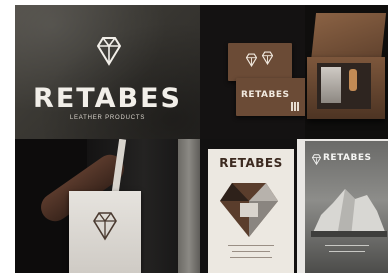  What do you see at coordinates (107, 98) in the screenshot?
I see `brand-wordmark: RETABES` at bounding box center [107, 98].